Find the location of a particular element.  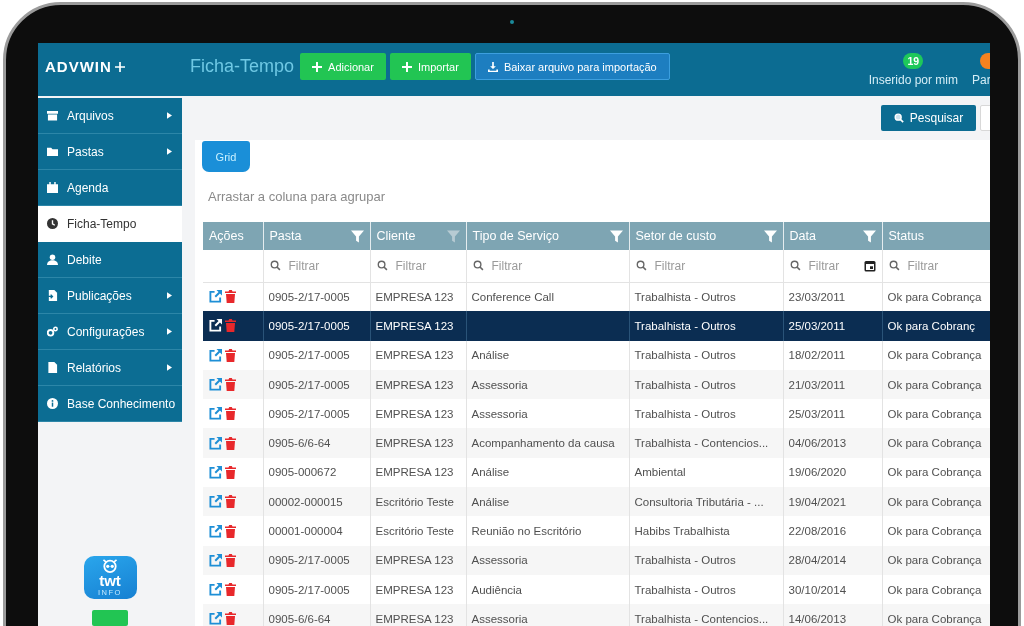

sidebar-item: Publicações is located at coordinates (110, 296).